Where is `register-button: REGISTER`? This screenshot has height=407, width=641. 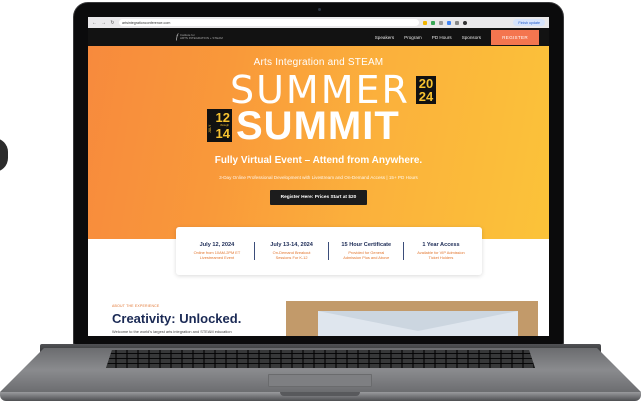 register-button: REGISTER is located at coordinates (515, 37).